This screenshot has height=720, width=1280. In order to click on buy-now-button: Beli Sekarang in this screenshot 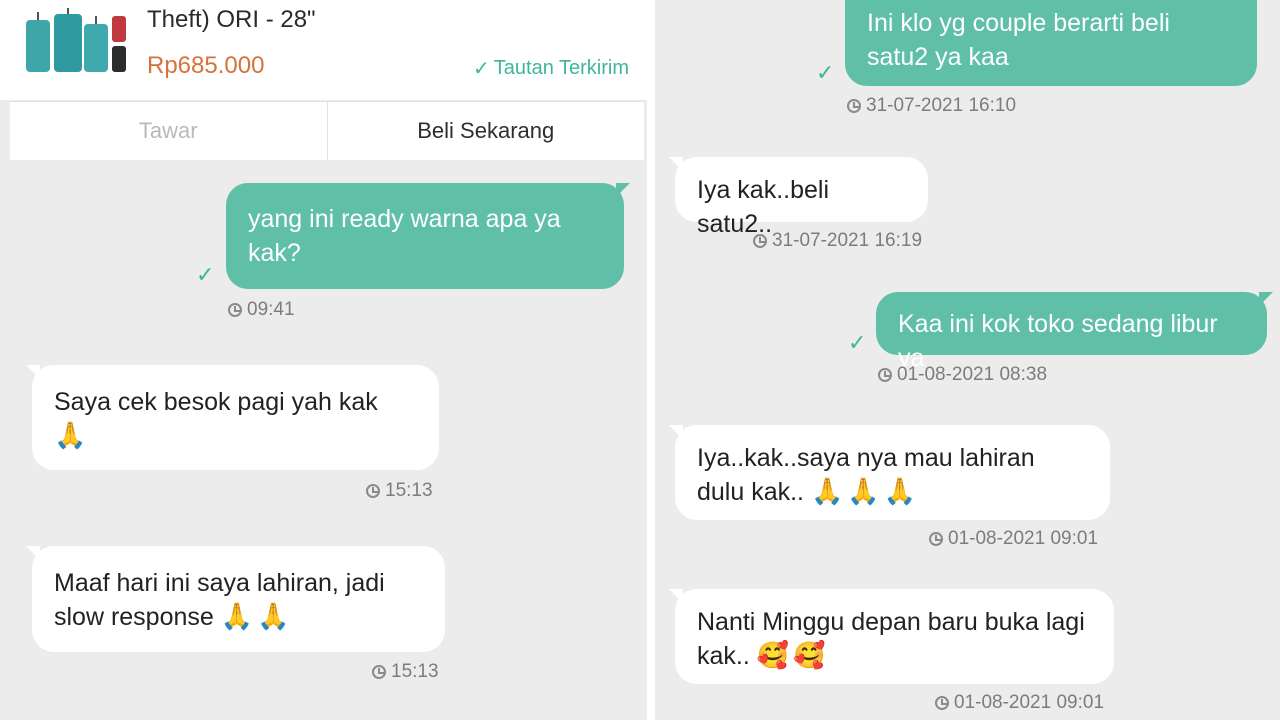, I will do `click(486, 131)`.